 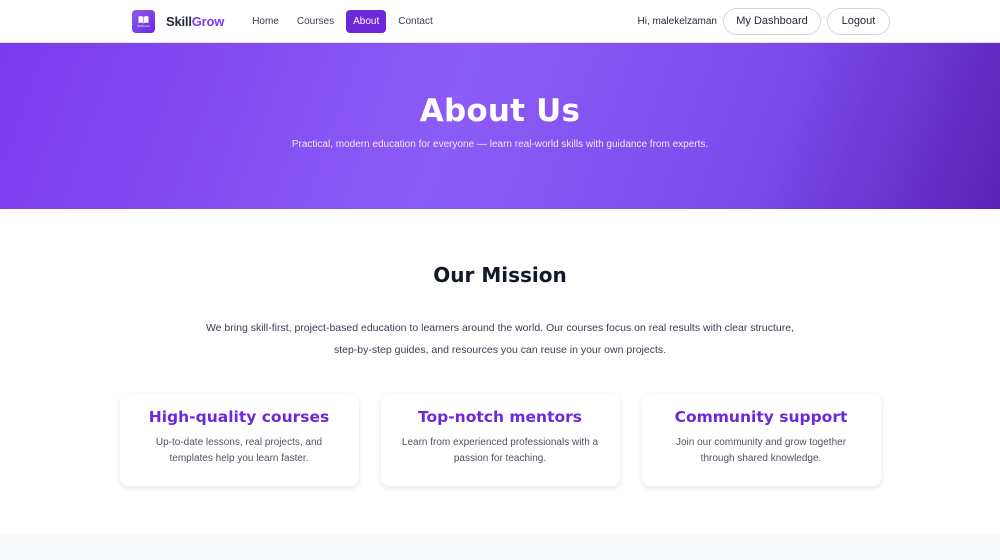 What do you see at coordinates (315, 21) in the screenshot?
I see `nav-link-courses: Courses` at bounding box center [315, 21].